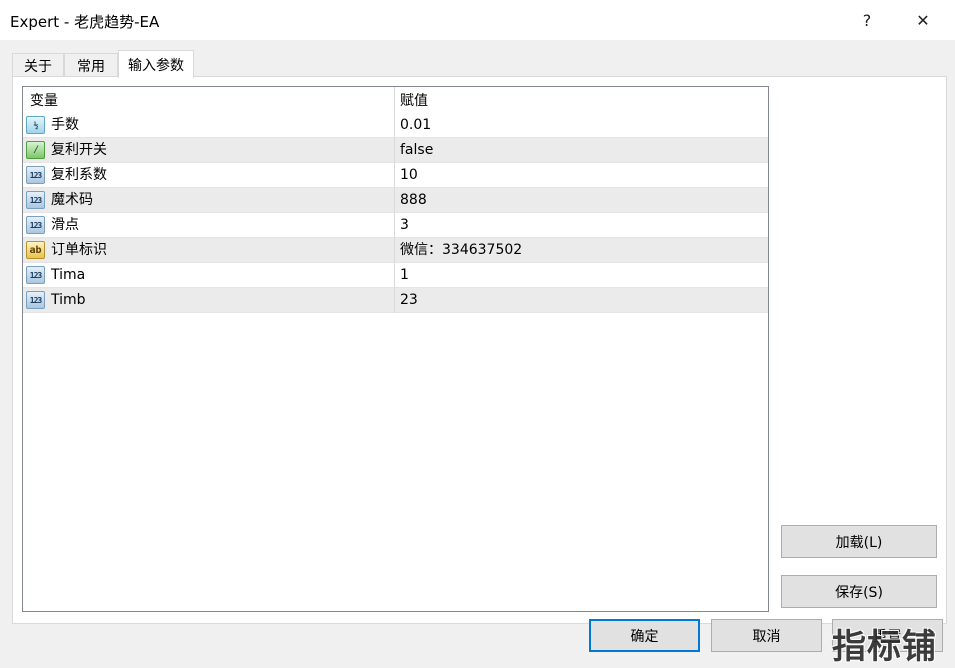 The image size is (955, 668). I want to click on tab-inputs-label: 输入参数, so click(156, 65).